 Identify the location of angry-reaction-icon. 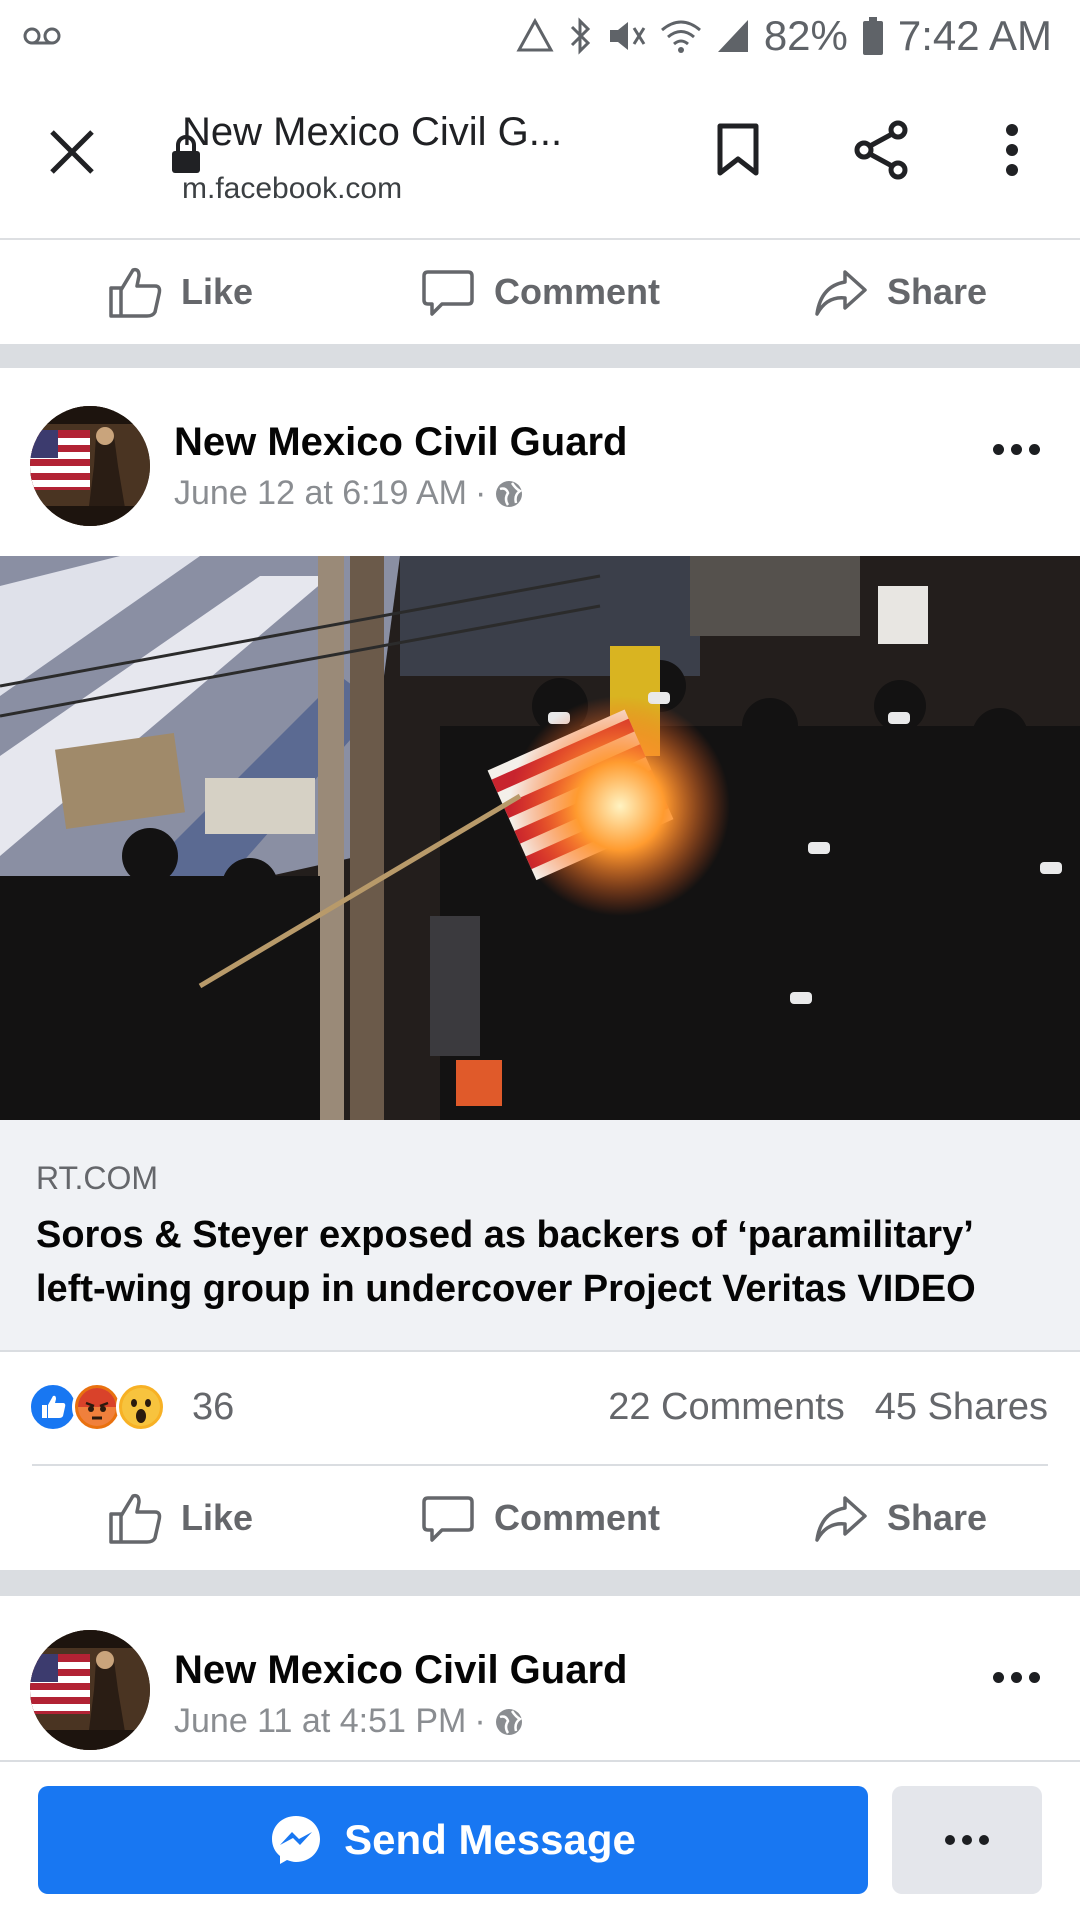
(97, 1407).